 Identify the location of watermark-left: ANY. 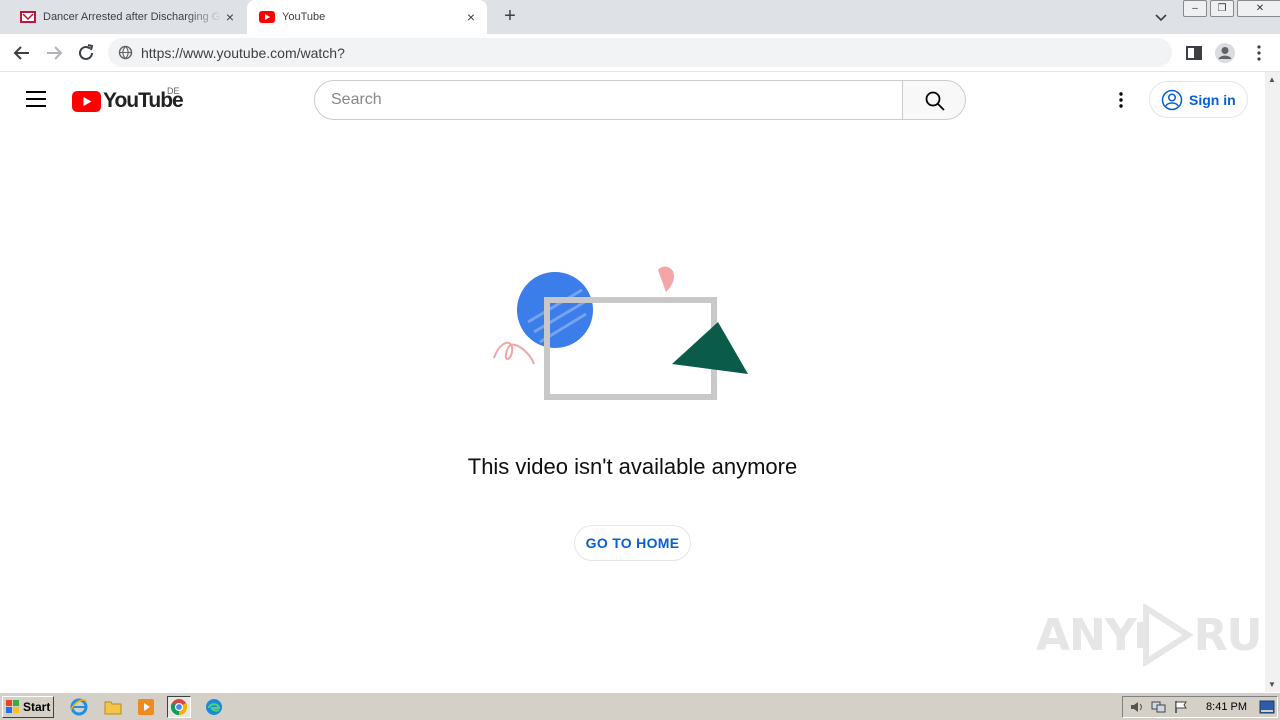
(1086, 635).